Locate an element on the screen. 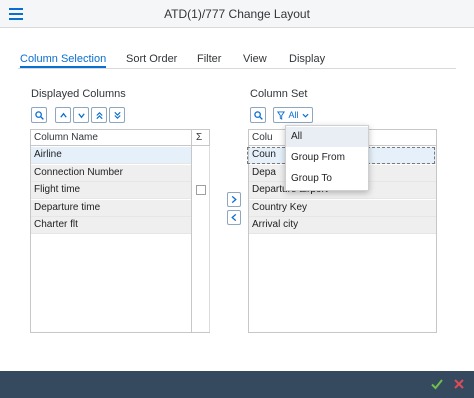  tab-view: View is located at coordinates (255, 59).